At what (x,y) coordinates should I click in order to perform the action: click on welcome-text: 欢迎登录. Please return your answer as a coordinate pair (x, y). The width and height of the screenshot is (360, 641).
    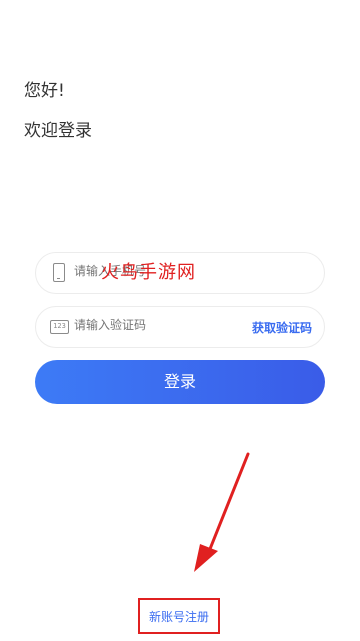
    Looking at the image, I should click on (58, 131).